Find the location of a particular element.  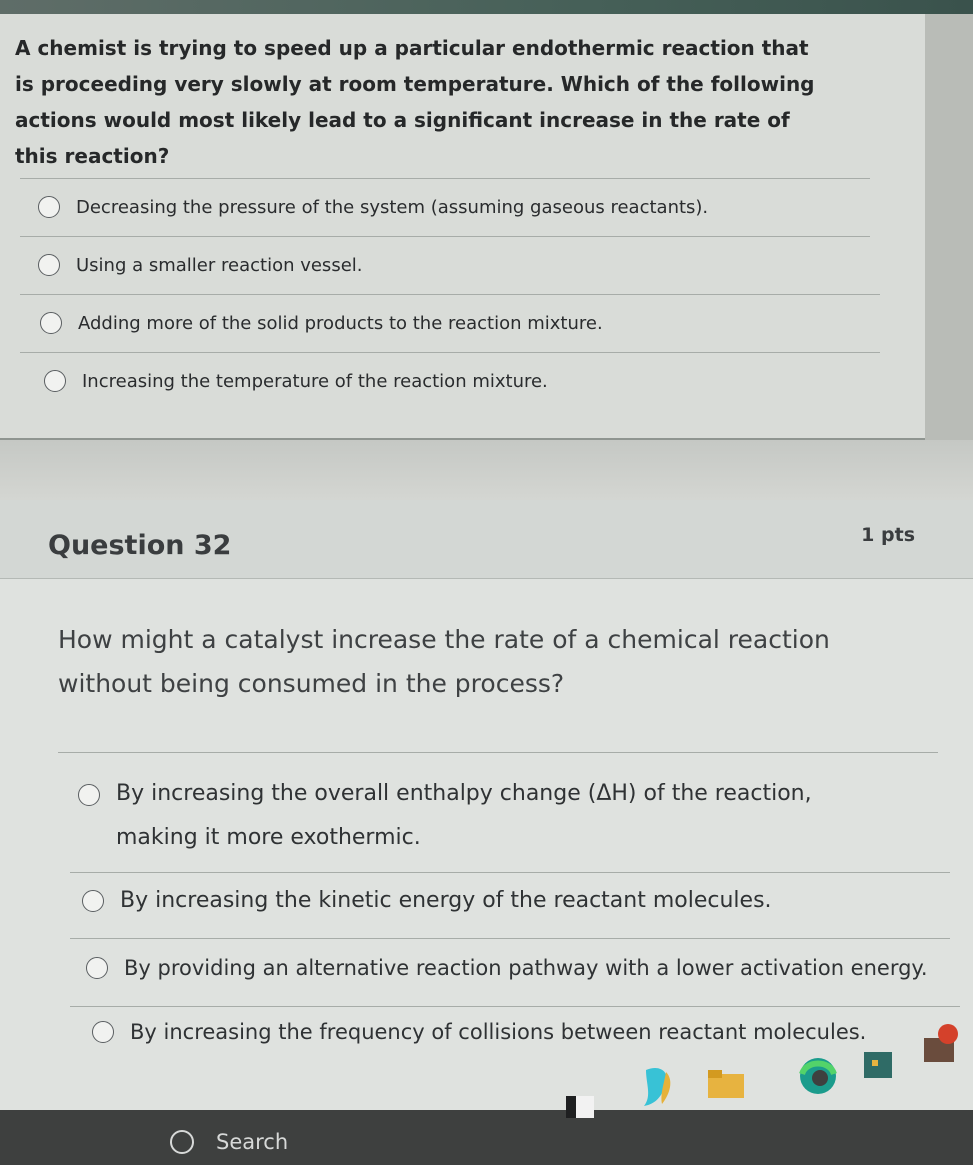

copilot-icon is located at coordinates (656, 1088).